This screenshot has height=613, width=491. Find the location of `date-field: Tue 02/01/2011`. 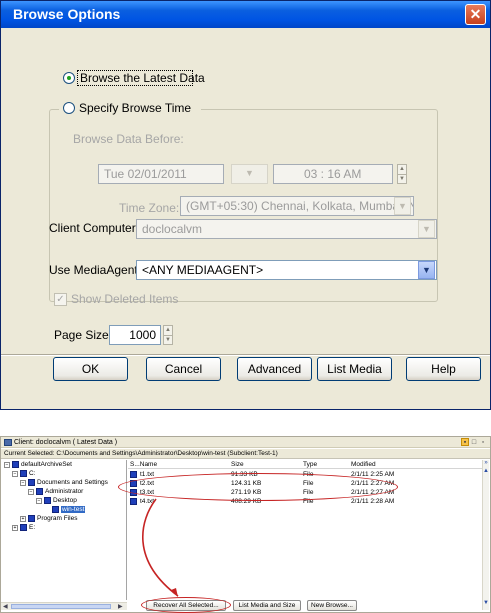

date-field: Tue 02/01/2011 is located at coordinates (161, 174).